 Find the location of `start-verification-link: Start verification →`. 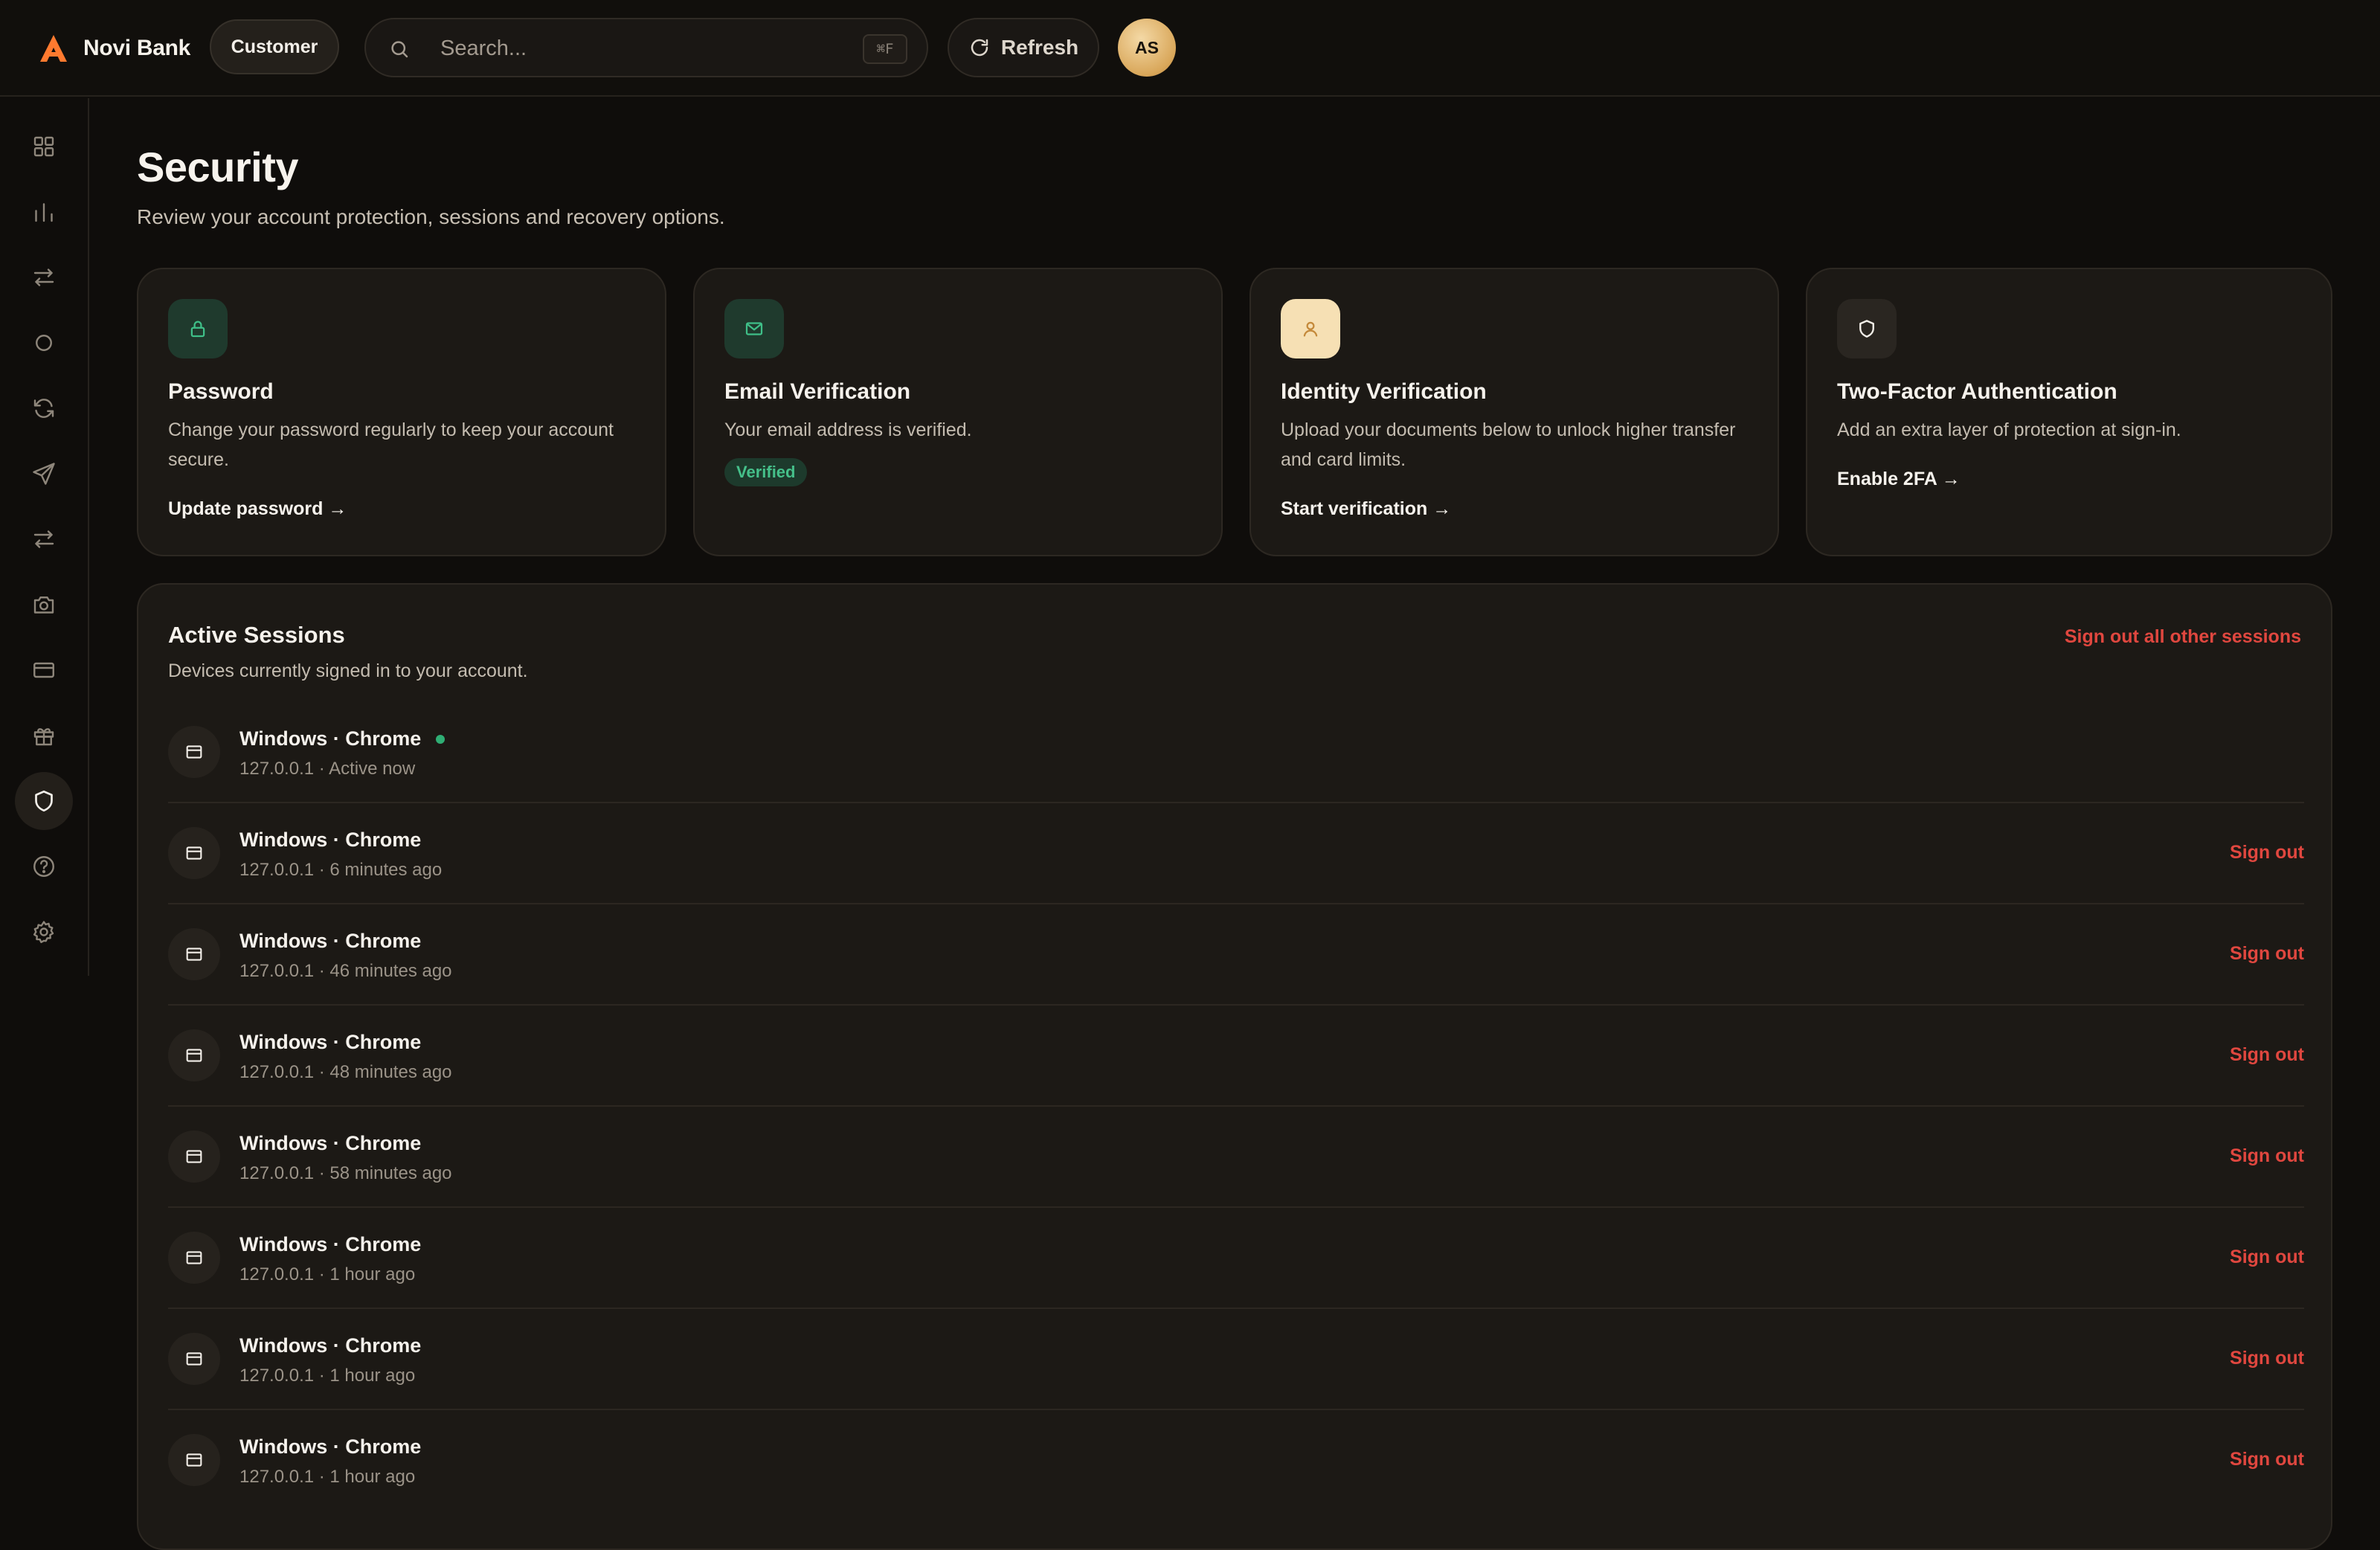

start-verification-link: Start verification → is located at coordinates (1366, 509).